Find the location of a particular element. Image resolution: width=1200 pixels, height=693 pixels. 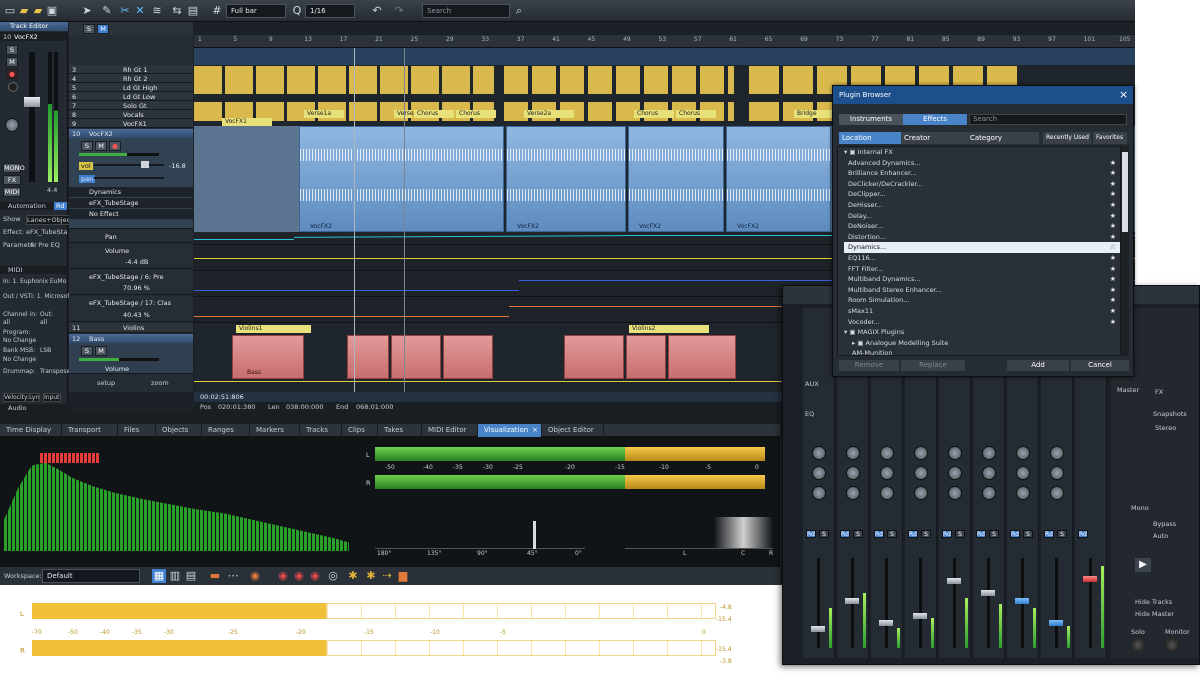

fx-slot-2: eFX_TubeStage is located at coordinates (131, 203).